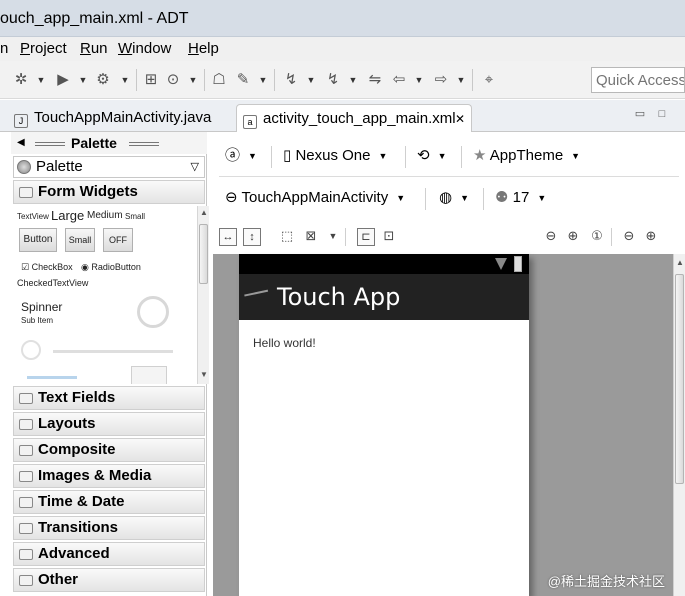 This screenshot has width=685, height=596. What do you see at coordinates (333, 236) in the screenshot?
I see `chevron-down-icon: ▼` at bounding box center [333, 236].